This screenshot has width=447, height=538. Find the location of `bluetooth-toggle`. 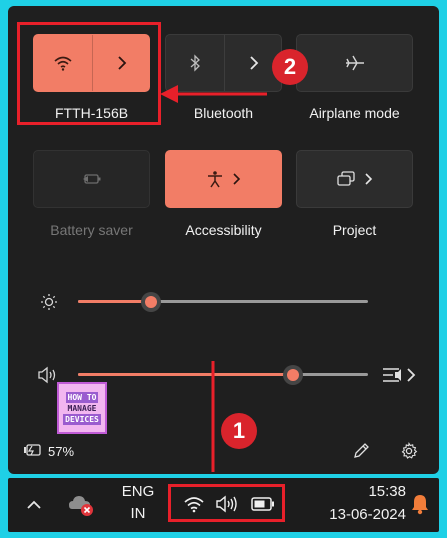

bluetooth-toggle is located at coordinates (195, 63).